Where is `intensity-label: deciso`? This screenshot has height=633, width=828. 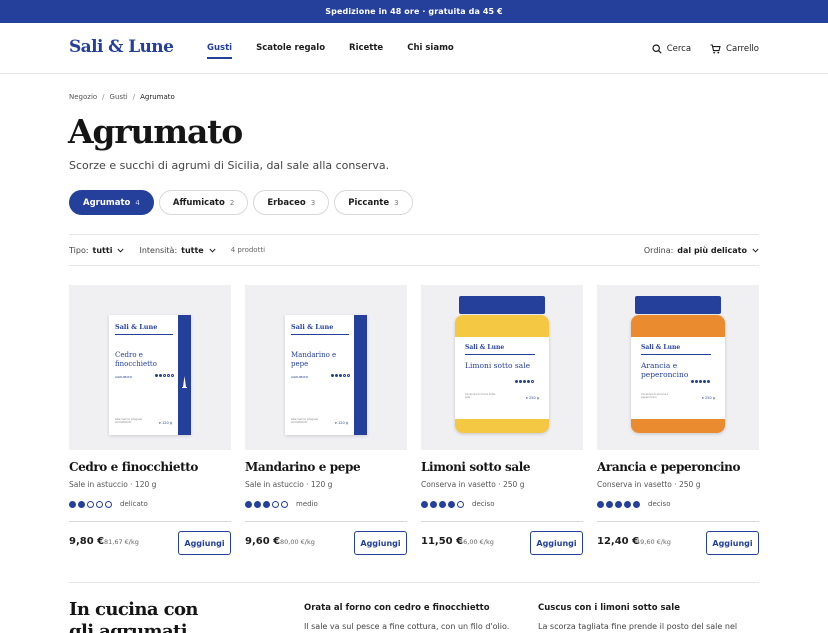
intensity-label: deciso is located at coordinates (659, 504).